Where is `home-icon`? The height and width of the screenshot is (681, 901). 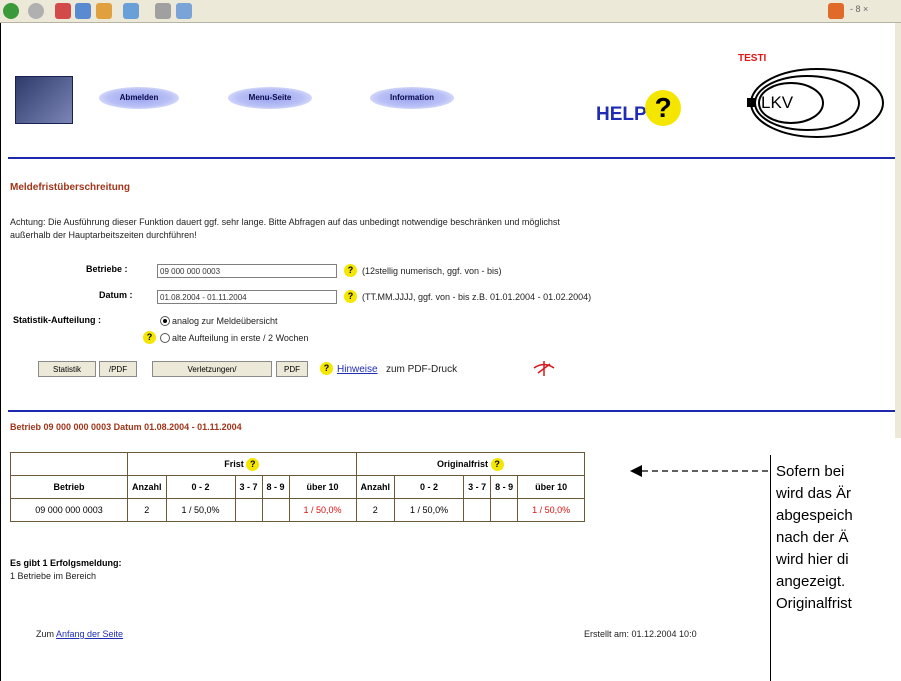 home-icon is located at coordinates (104, 11).